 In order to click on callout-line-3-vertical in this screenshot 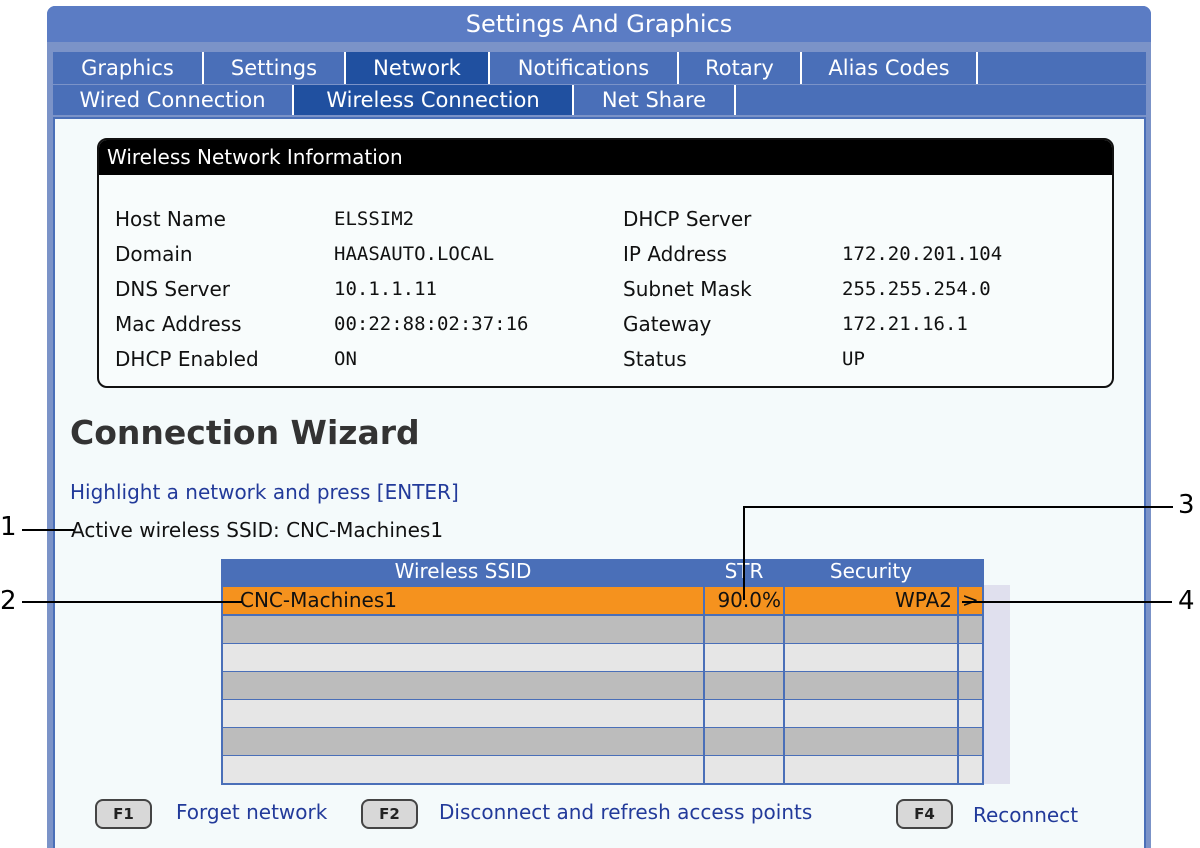, I will do `click(744, 553)`.